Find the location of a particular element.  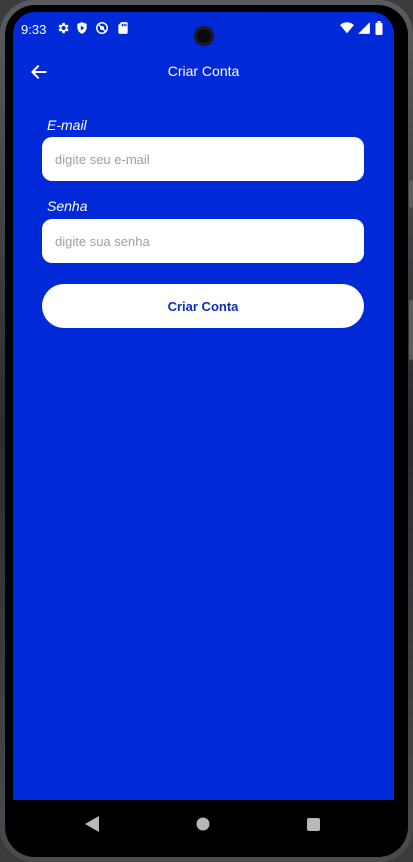

signal-icon is located at coordinates (364, 28).